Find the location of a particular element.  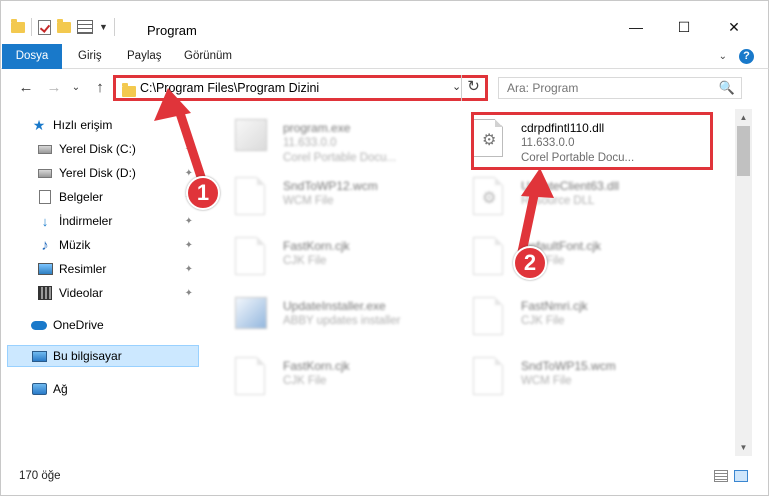

properties-check-icon is located at coordinates (44, 27).